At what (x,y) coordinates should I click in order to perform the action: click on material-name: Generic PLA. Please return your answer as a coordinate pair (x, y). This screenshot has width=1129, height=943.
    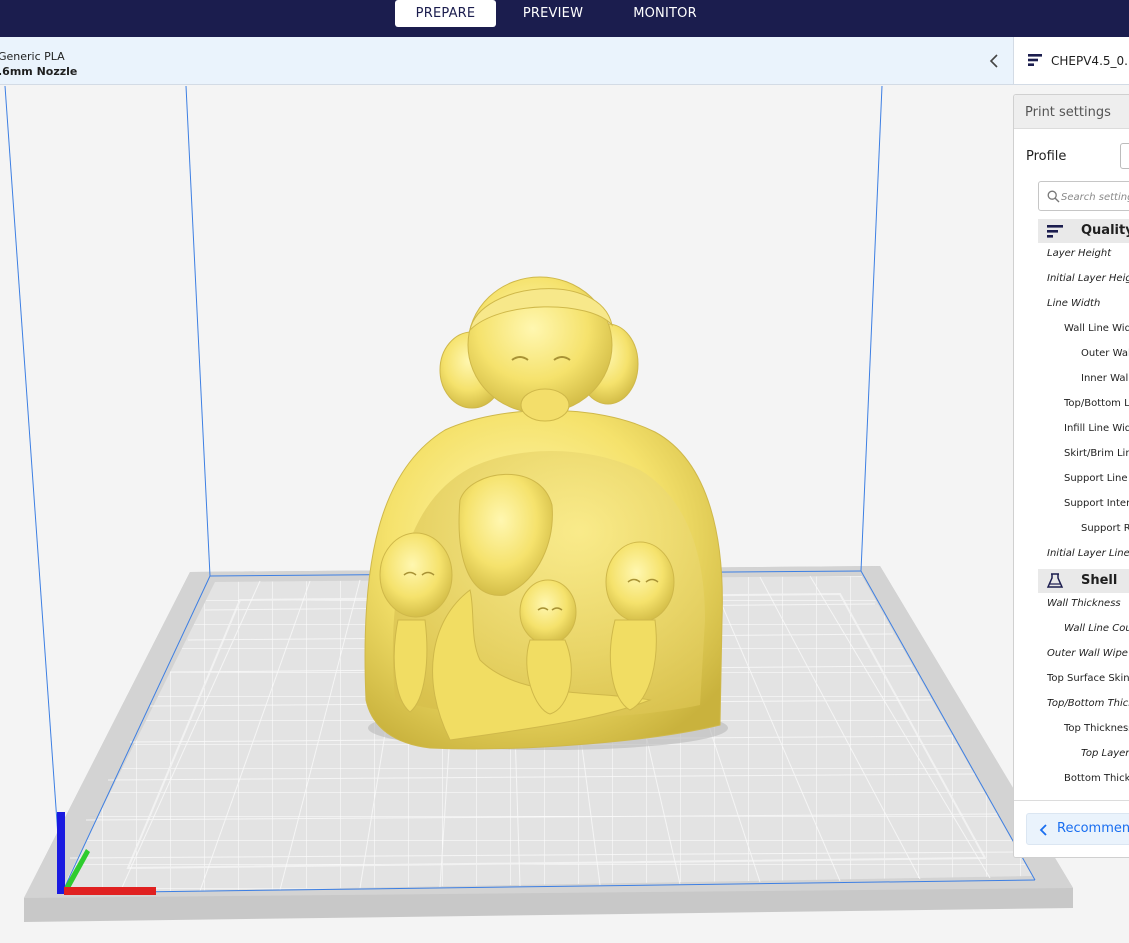
    Looking at the image, I should click on (32, 56).